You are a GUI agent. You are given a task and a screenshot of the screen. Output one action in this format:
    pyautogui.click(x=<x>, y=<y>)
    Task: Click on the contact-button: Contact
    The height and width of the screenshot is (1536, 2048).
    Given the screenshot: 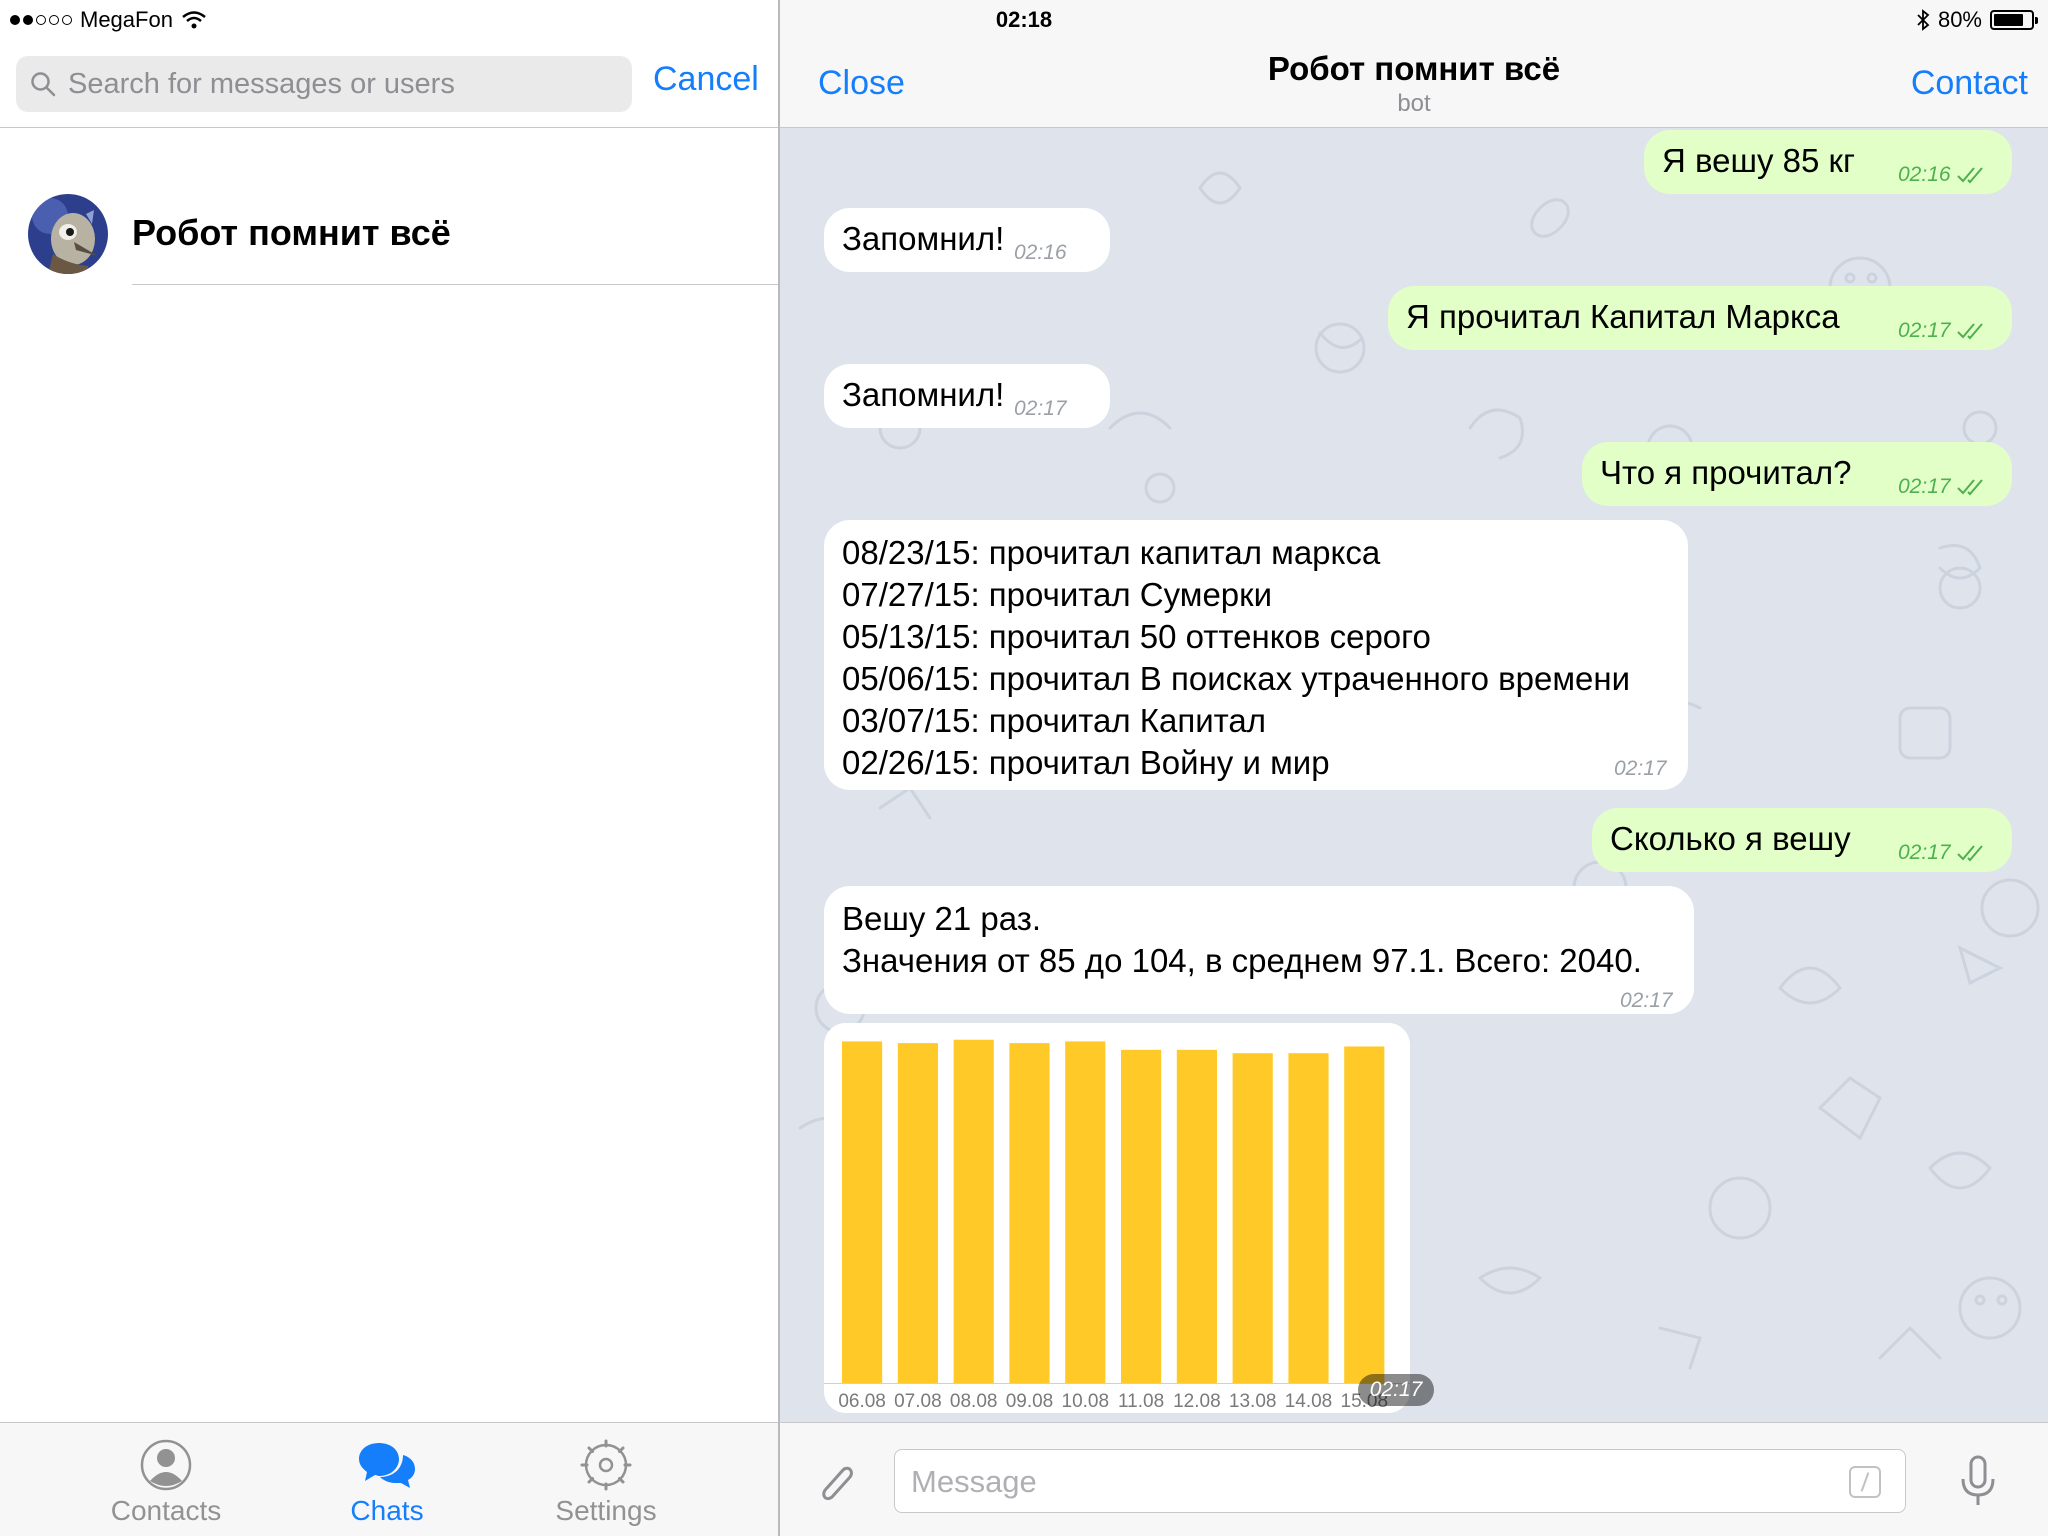 What is the action you would take?
    pyautogui.click(x=1969, y=83)
    